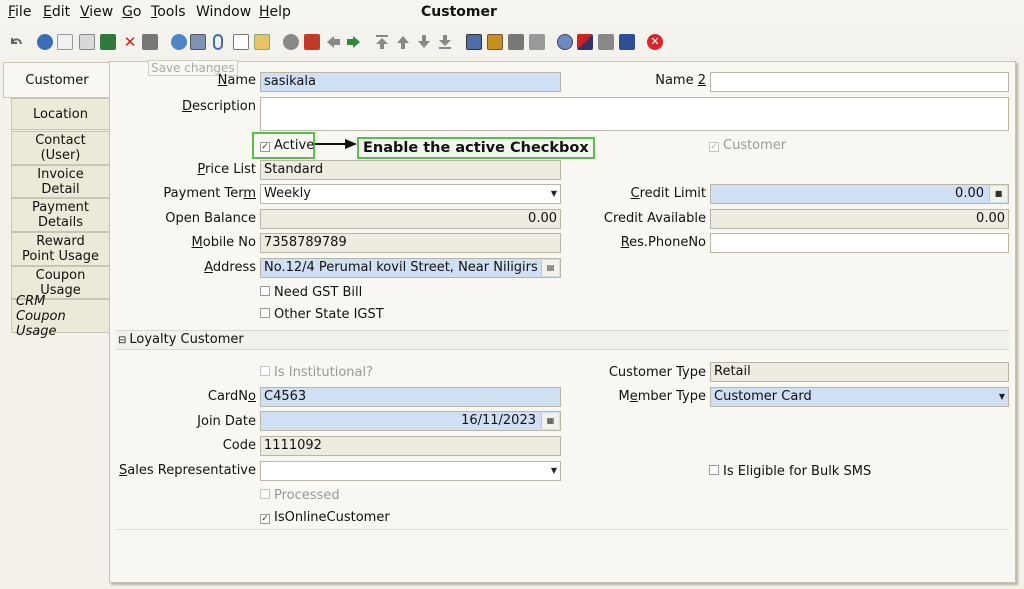 This screenshot has width=1024, height=589. I want to click on last-icon, so click(445, 42).